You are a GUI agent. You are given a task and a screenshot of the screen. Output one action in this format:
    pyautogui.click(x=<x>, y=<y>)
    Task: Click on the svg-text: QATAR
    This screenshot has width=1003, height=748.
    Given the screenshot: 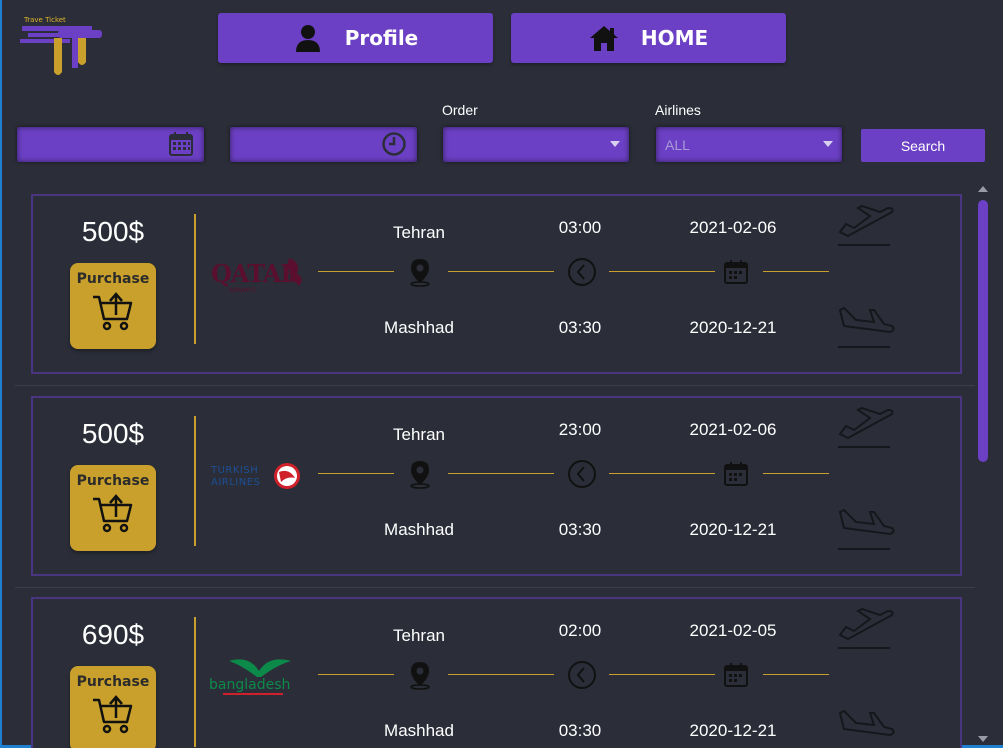 What is the action you would take?
    pyautogui.click(x=256, y=273)
    